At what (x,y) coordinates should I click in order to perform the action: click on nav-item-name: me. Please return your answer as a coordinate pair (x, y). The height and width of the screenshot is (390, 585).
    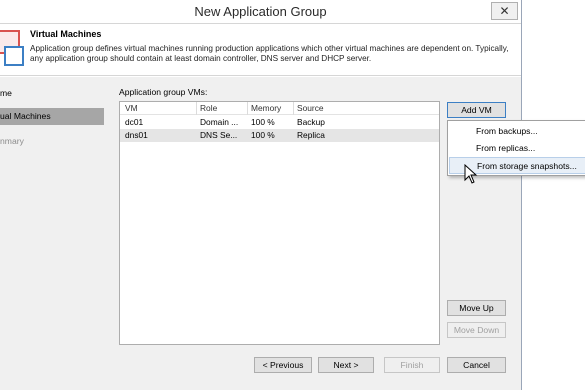
    Looking at the image, I should click on (6, 93).